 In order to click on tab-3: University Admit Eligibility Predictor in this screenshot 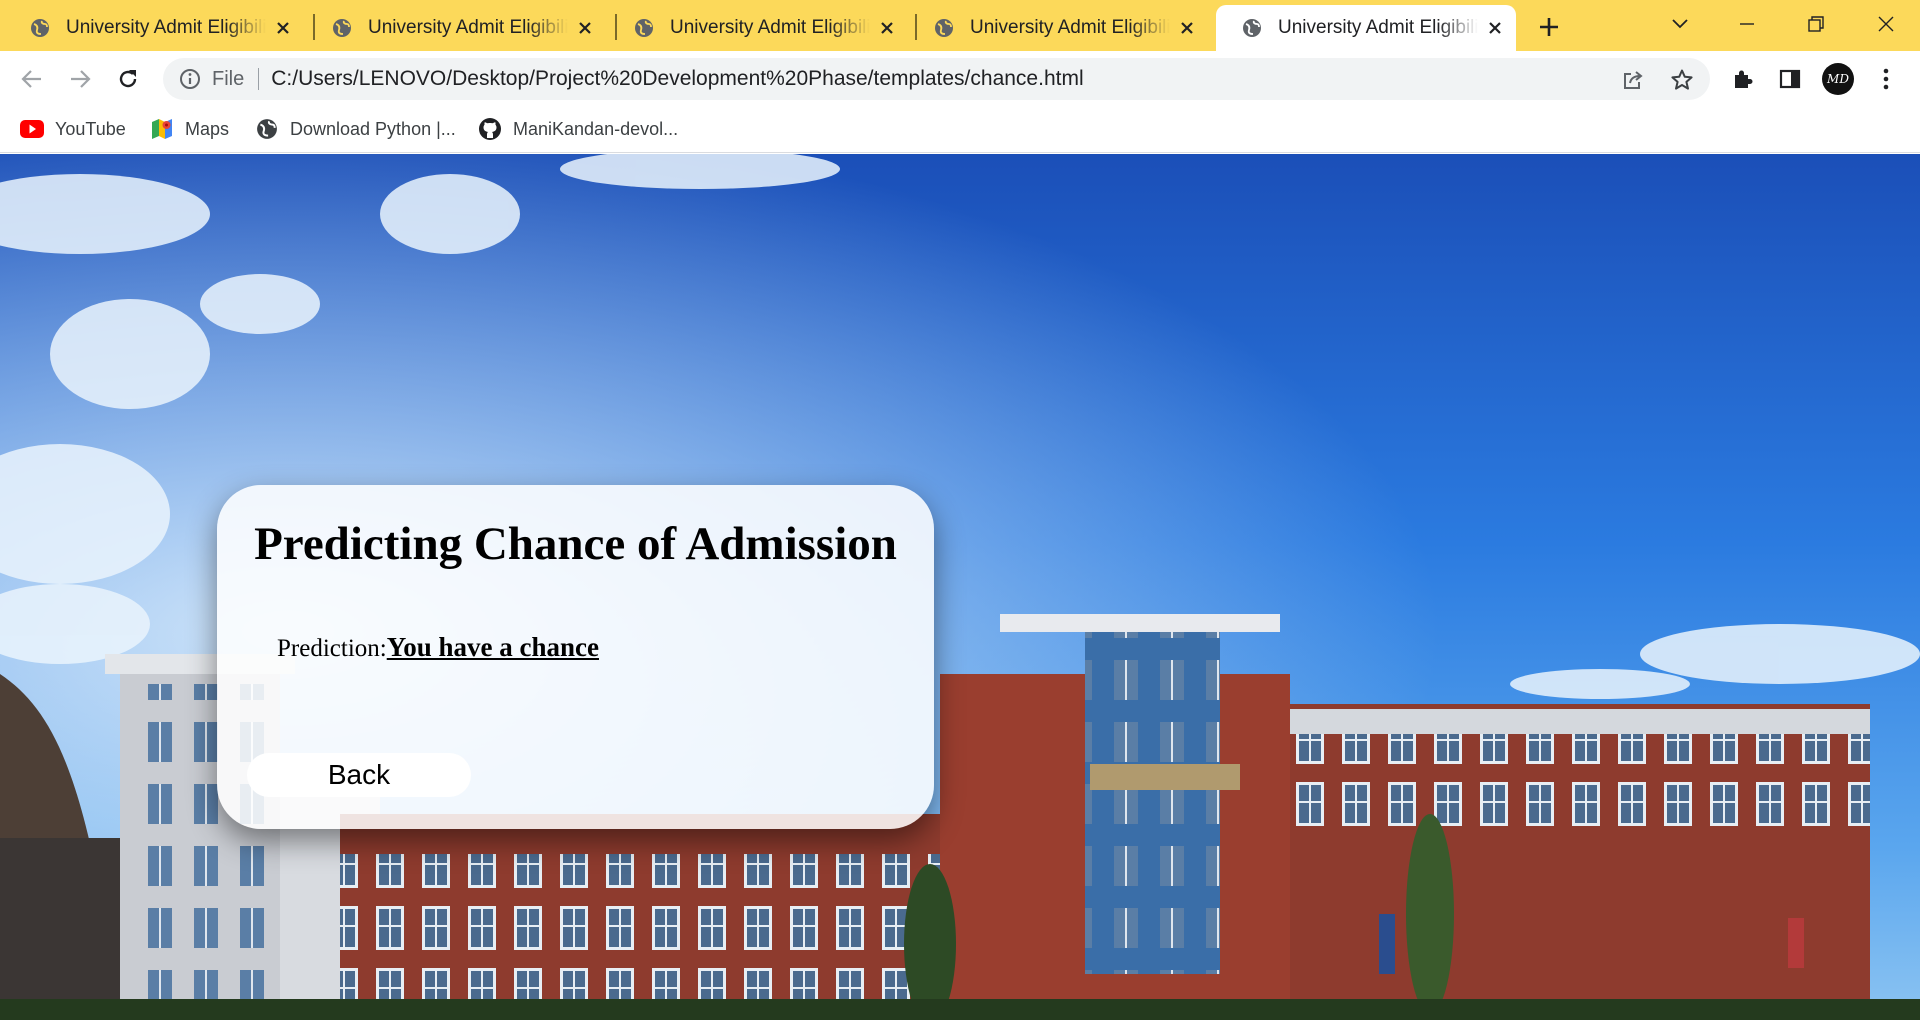, I will do `click(758, 28)`.